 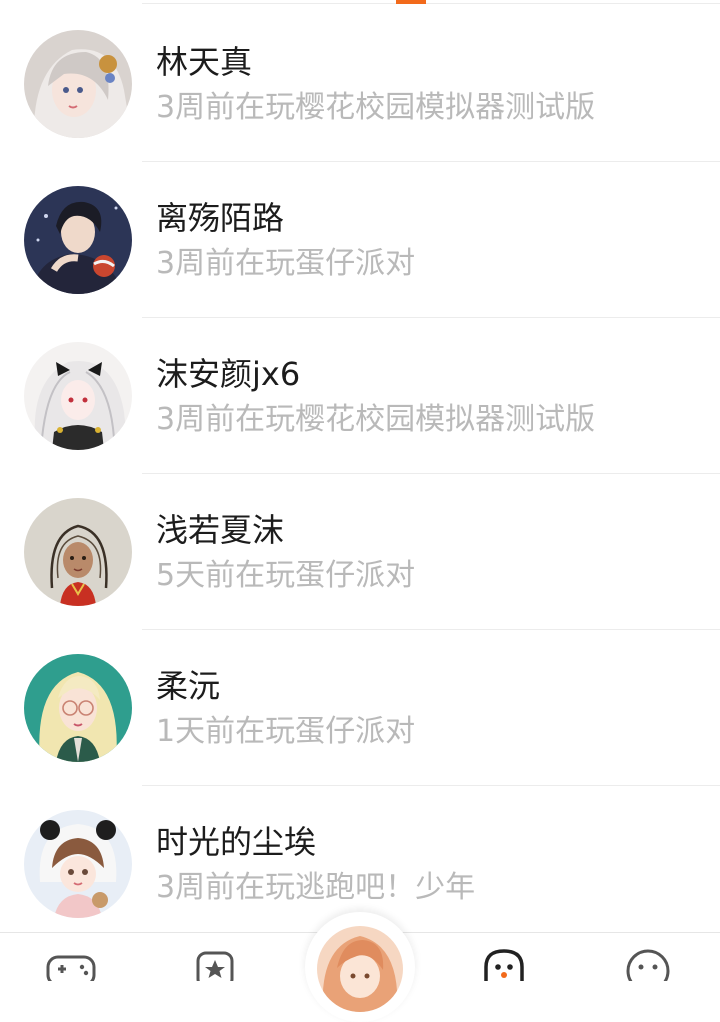 I want to click on friend-name: 时光的尘埃, so click(x=236, y=842).